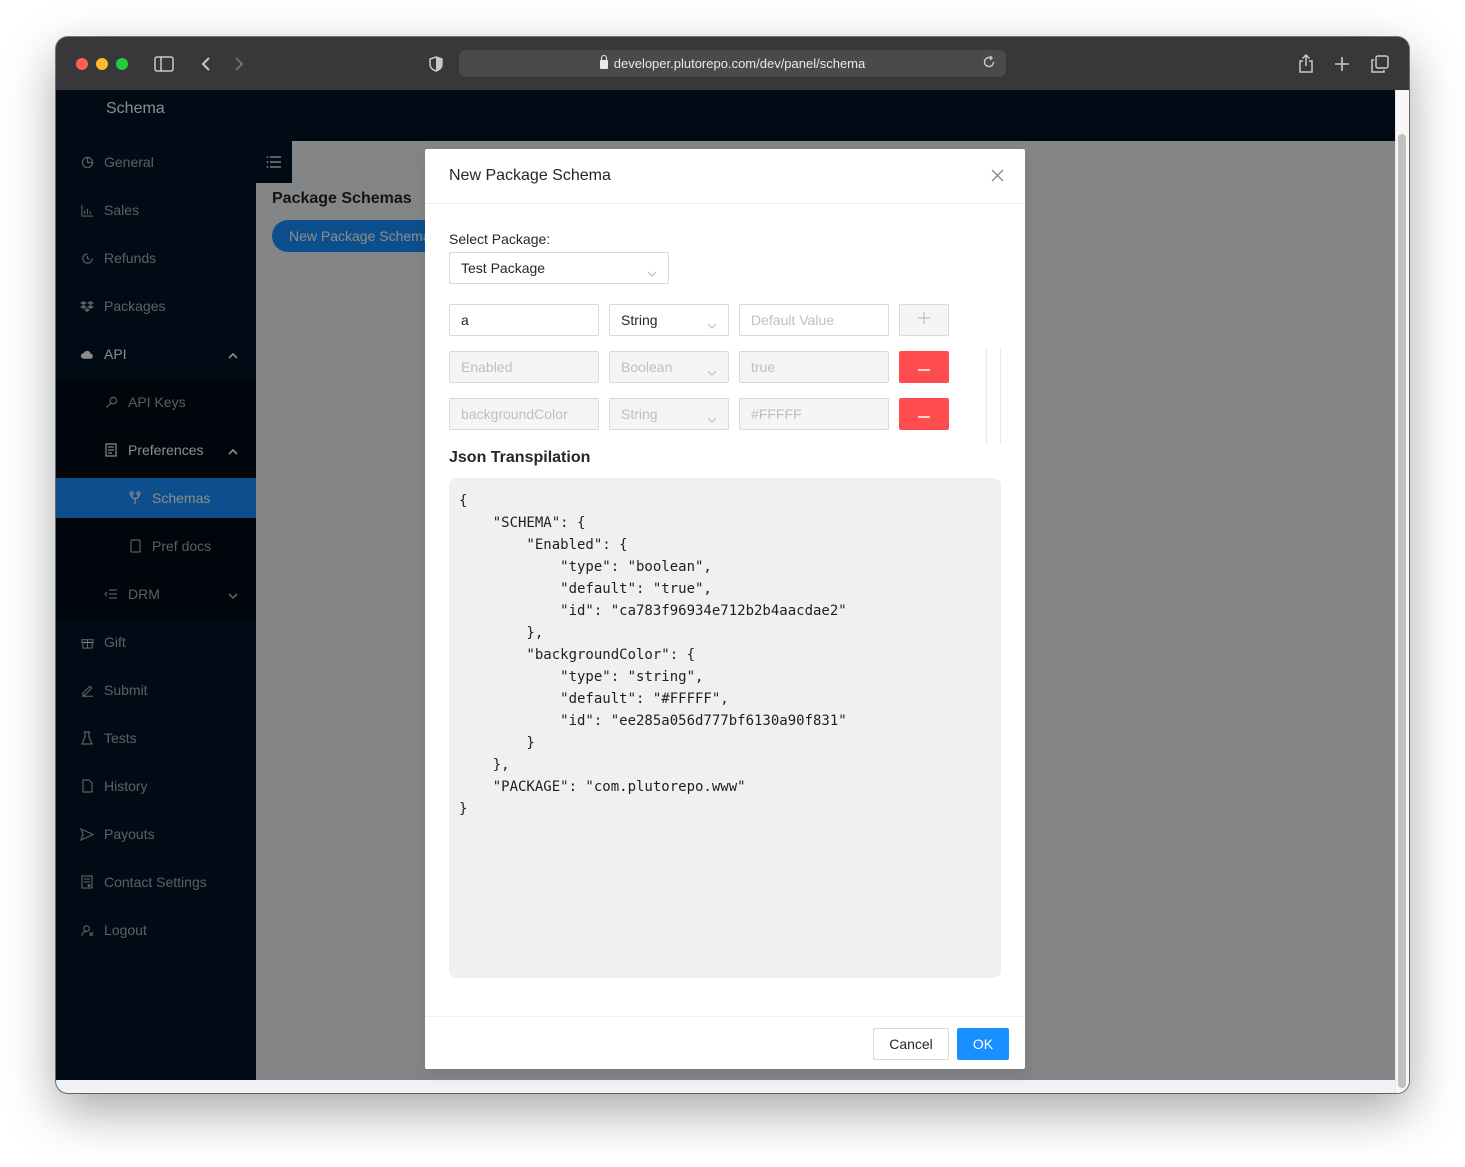 This screenshot has width=1465, height=1167. What do you see at coordinates (520, 457) in the screenshot?
I see `json-section-title: Json Transpilation` at bounding box center [520, 457].